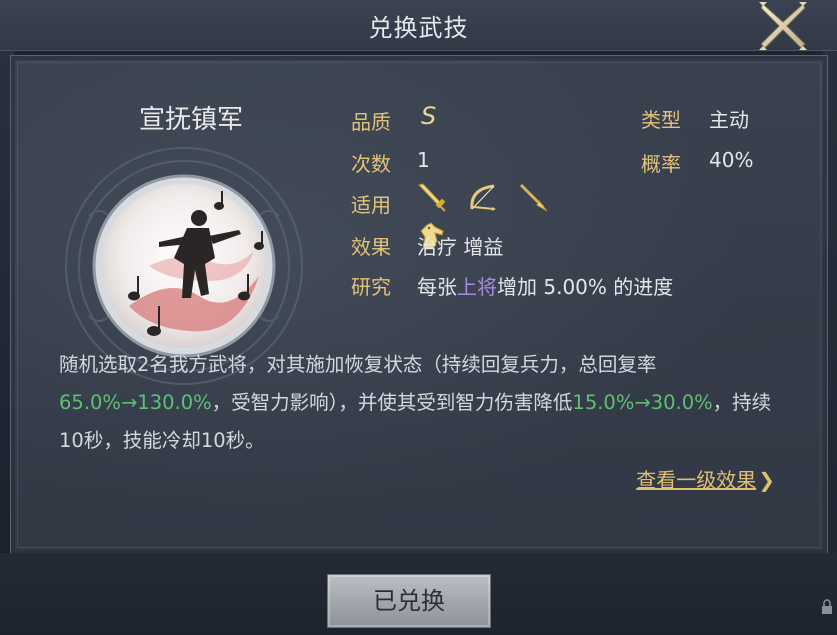  What do you see at coordinates (483, 197) in the screenshot?
I see `bow-icon` at bounding box center [483, 197].